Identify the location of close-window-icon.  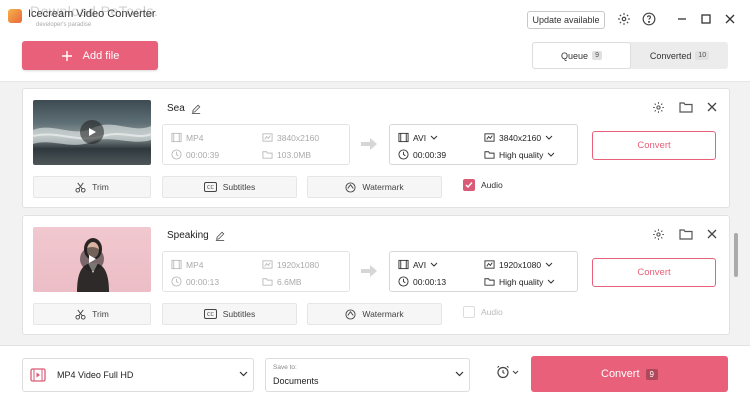
(730, 19).